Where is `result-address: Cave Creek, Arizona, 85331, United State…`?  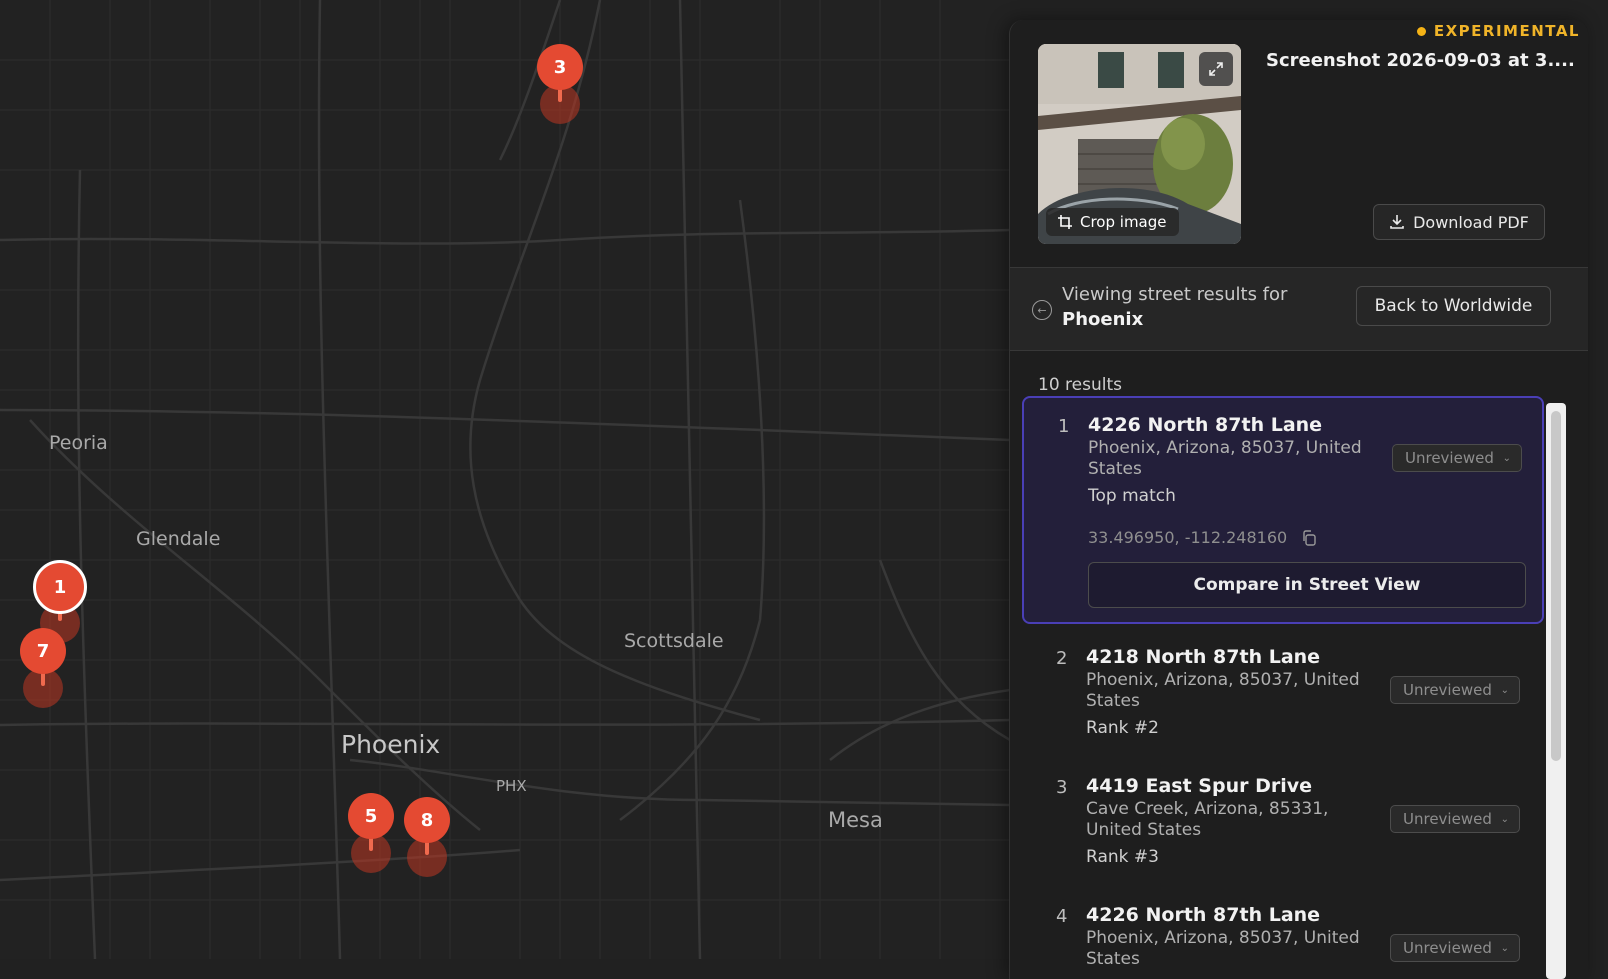
result-address: Cave Creek, Arizona, 85331, United State… is located at coordinates (1207, 819).